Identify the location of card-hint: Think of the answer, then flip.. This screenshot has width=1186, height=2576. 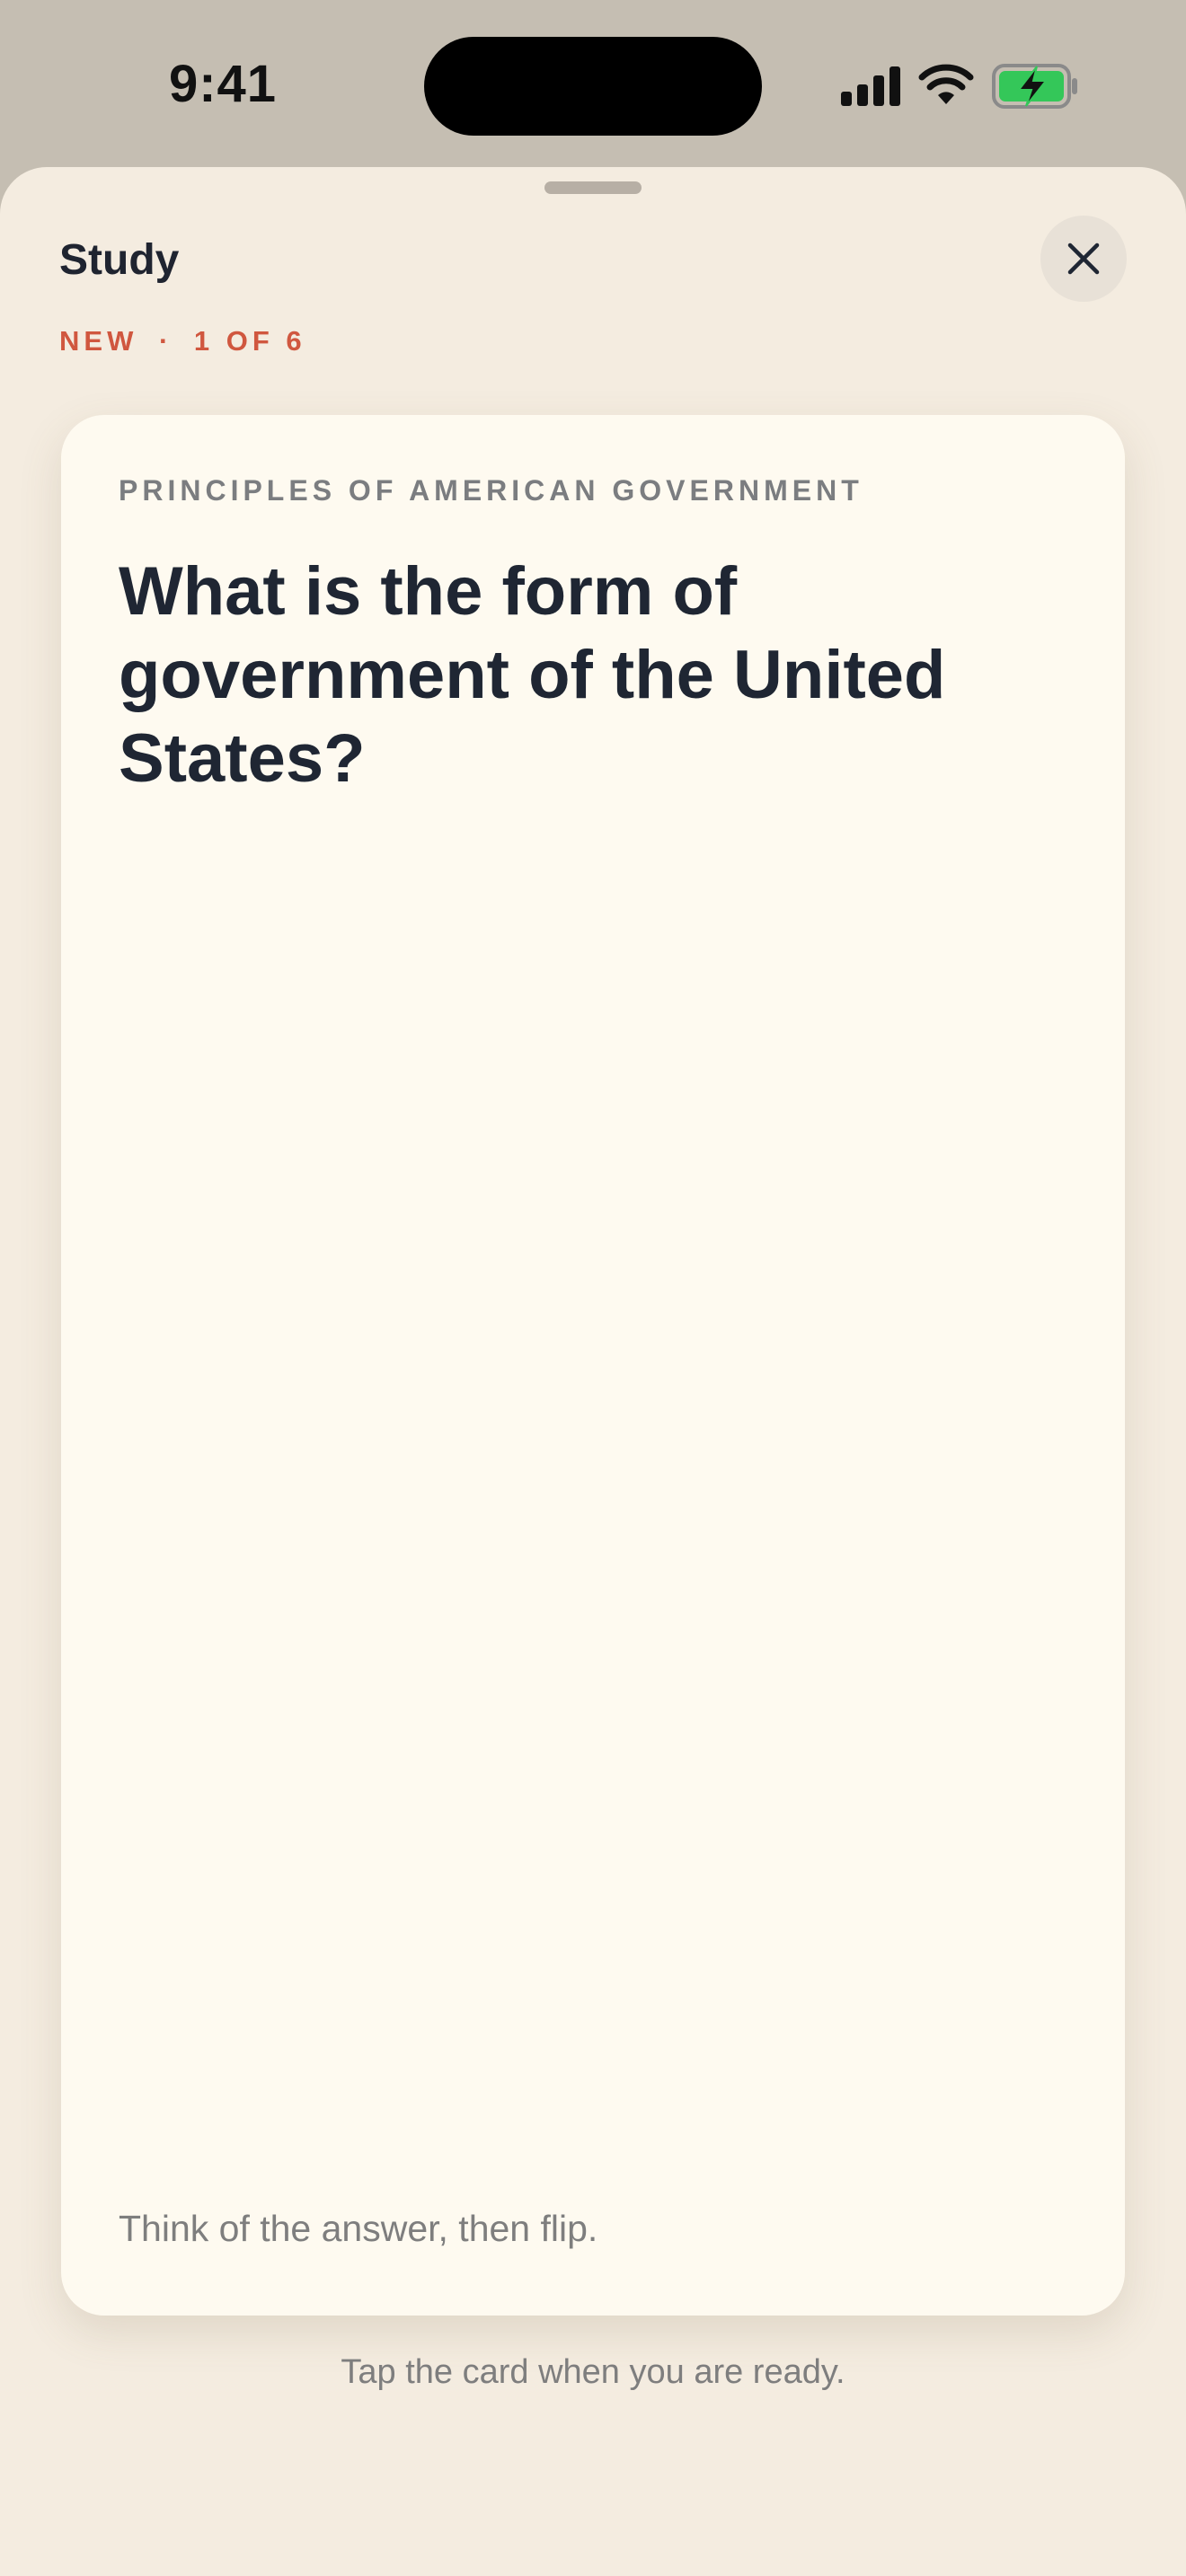
(358, 2228).